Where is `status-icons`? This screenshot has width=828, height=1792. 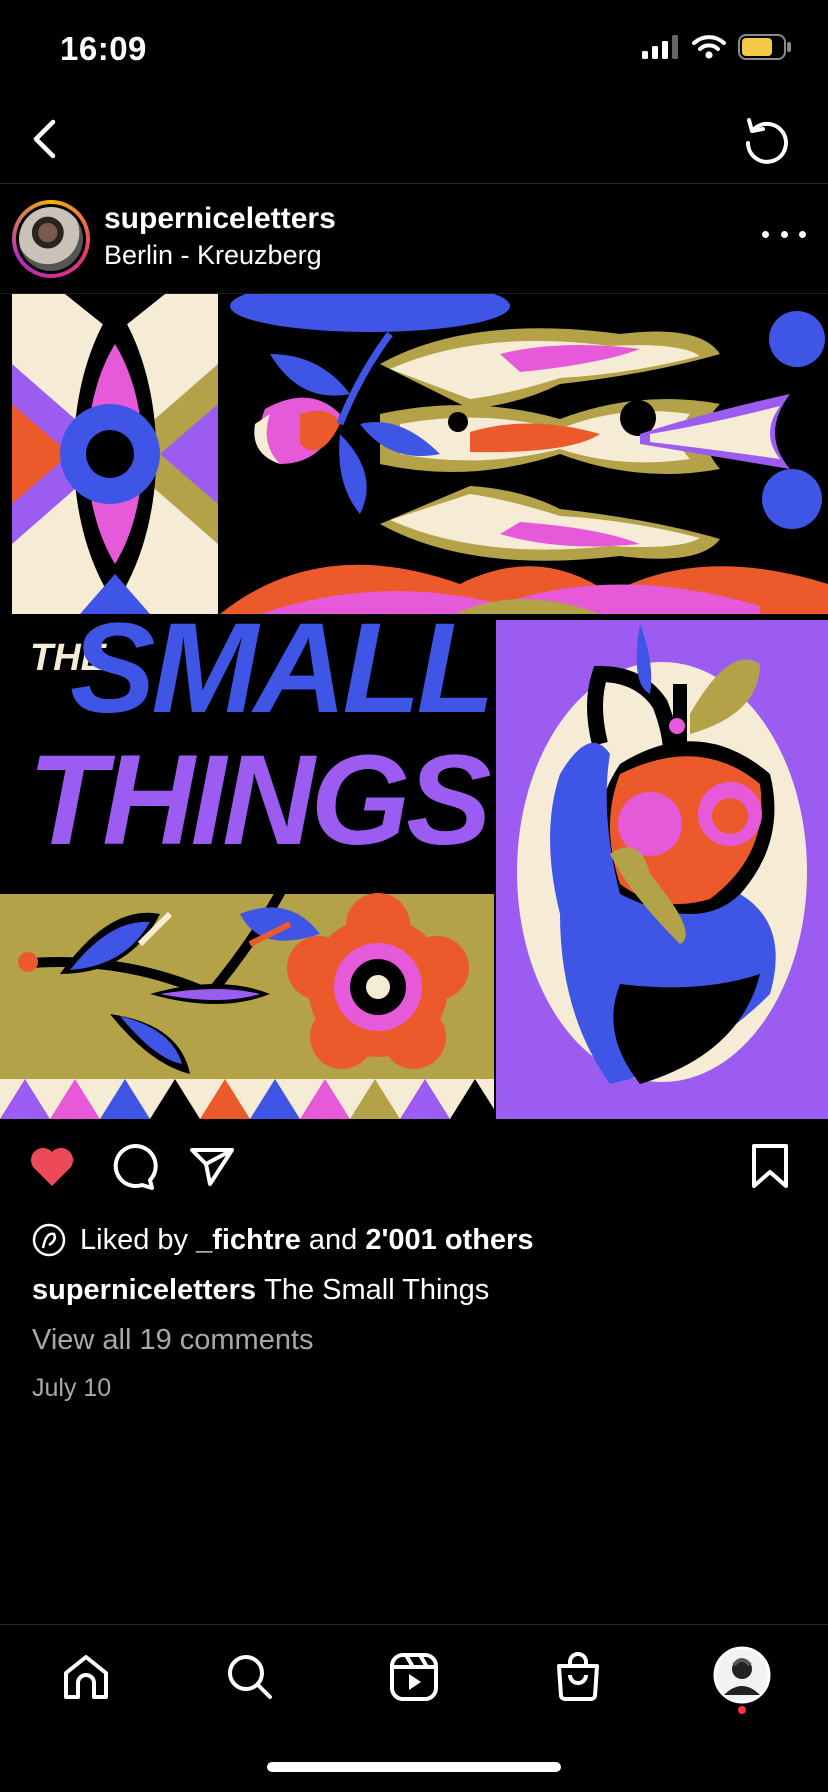 status-icons is located at coordinates (717, 47).